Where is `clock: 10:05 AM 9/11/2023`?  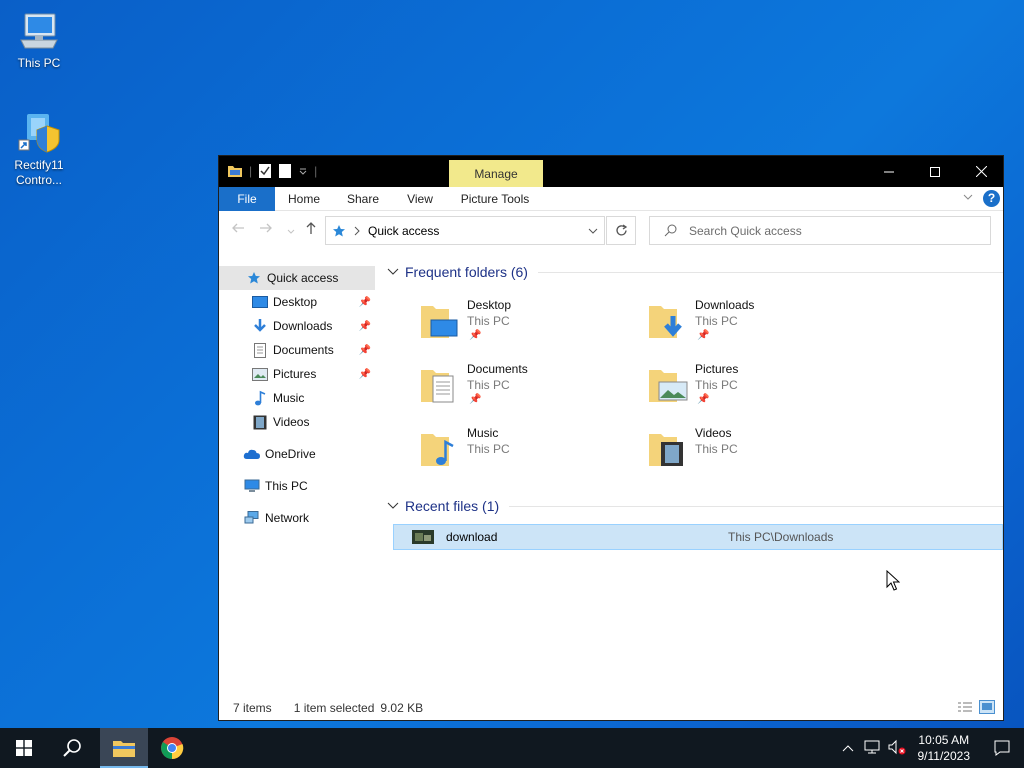
clock: 10:05 AM 9/11/2023 is located at coordinates (944, 748).